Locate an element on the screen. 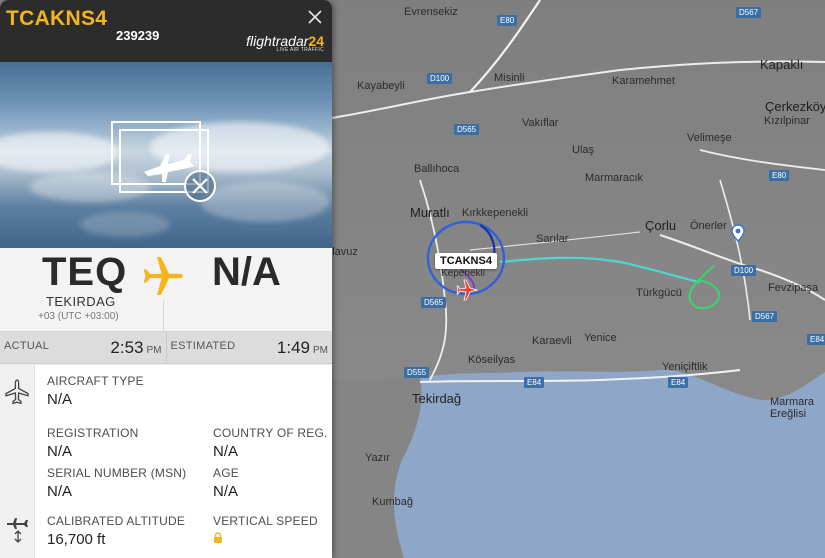 The image size is (825, 558). map-place-label: Çorlu is located at coordinates (661, 225).